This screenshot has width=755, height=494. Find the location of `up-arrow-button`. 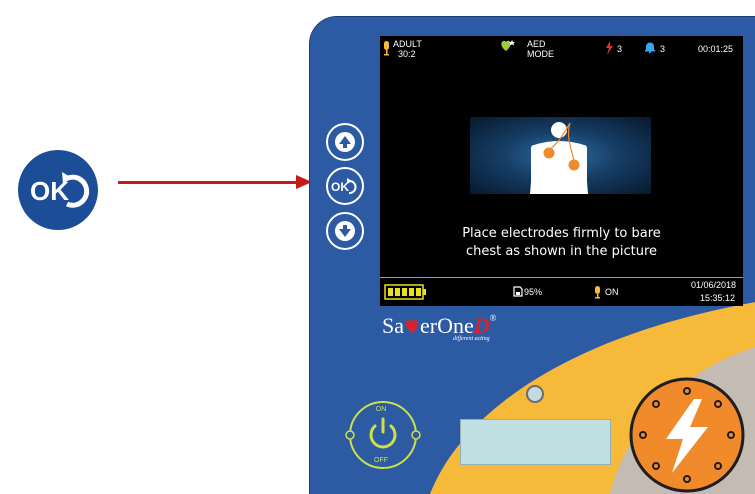

up-arrow-button is located at coordinates (345, 142).